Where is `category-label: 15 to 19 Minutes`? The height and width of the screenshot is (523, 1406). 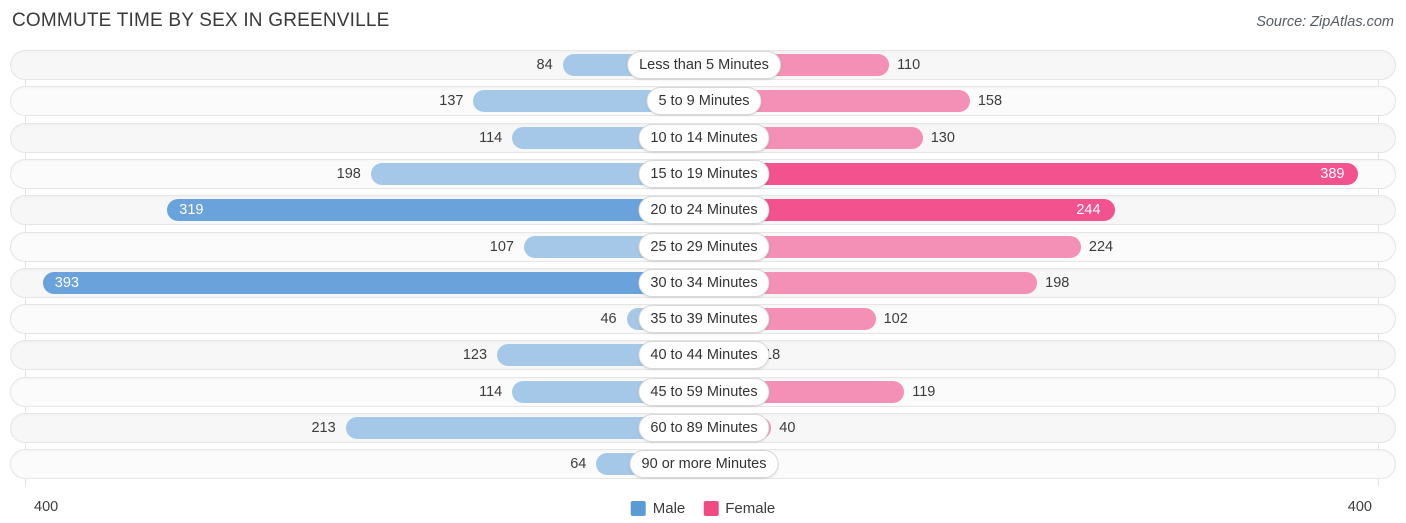
category-label: 15 to 19 Minutes is located at coordinates (704, 174).